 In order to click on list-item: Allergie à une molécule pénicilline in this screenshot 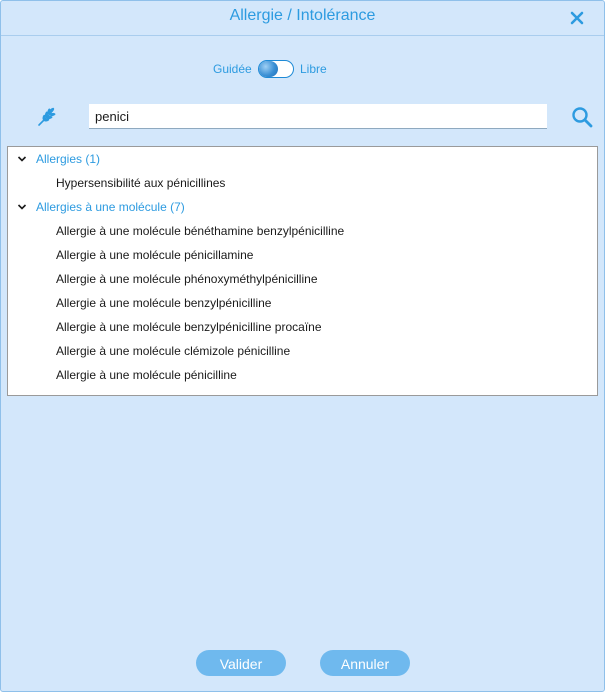, I will do `click(302, 375)`.